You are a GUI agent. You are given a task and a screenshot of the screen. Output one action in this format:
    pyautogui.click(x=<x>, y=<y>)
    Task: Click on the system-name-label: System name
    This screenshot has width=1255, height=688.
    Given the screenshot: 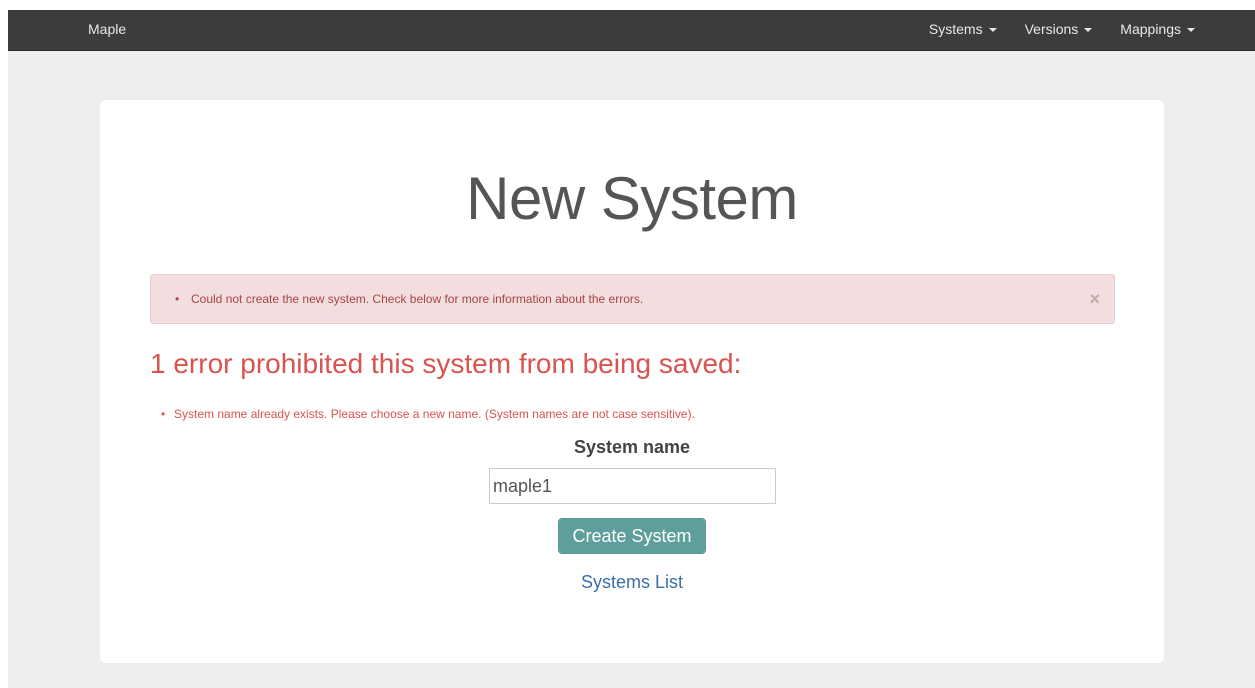 What is the action you would take?
    pyautogui.click(x=632, y=447)
    